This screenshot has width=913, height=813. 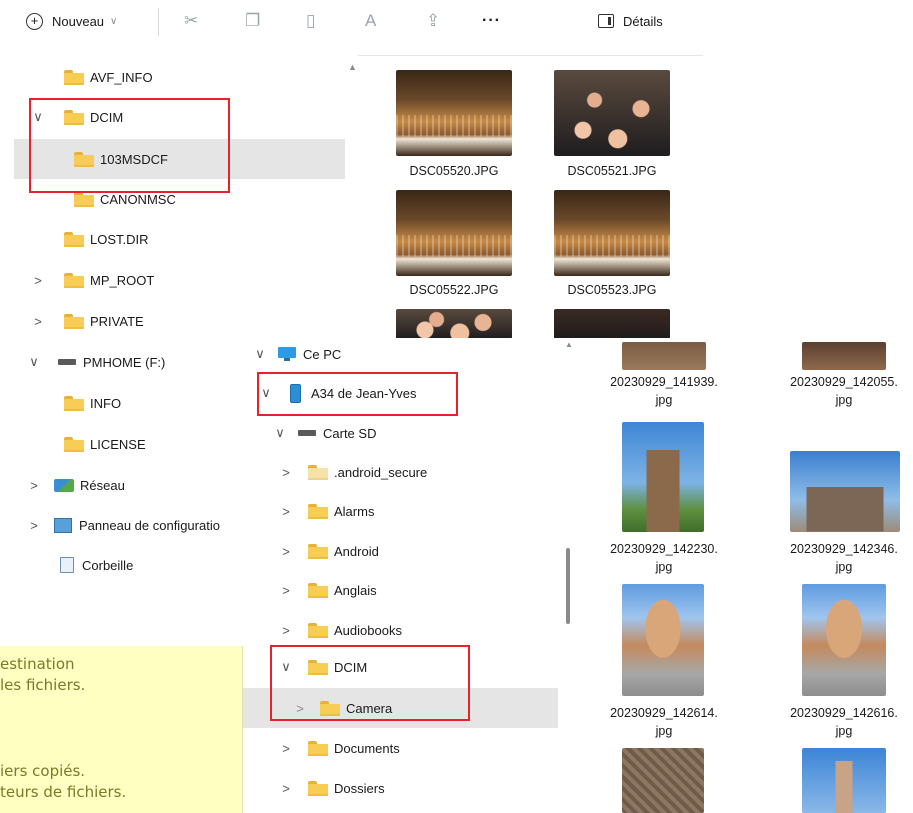 What do you see at coordinates (420, 788) in the screenshot?
I see `tree-item-dossiers: > Dossiers` at bounding box center [420, 788].